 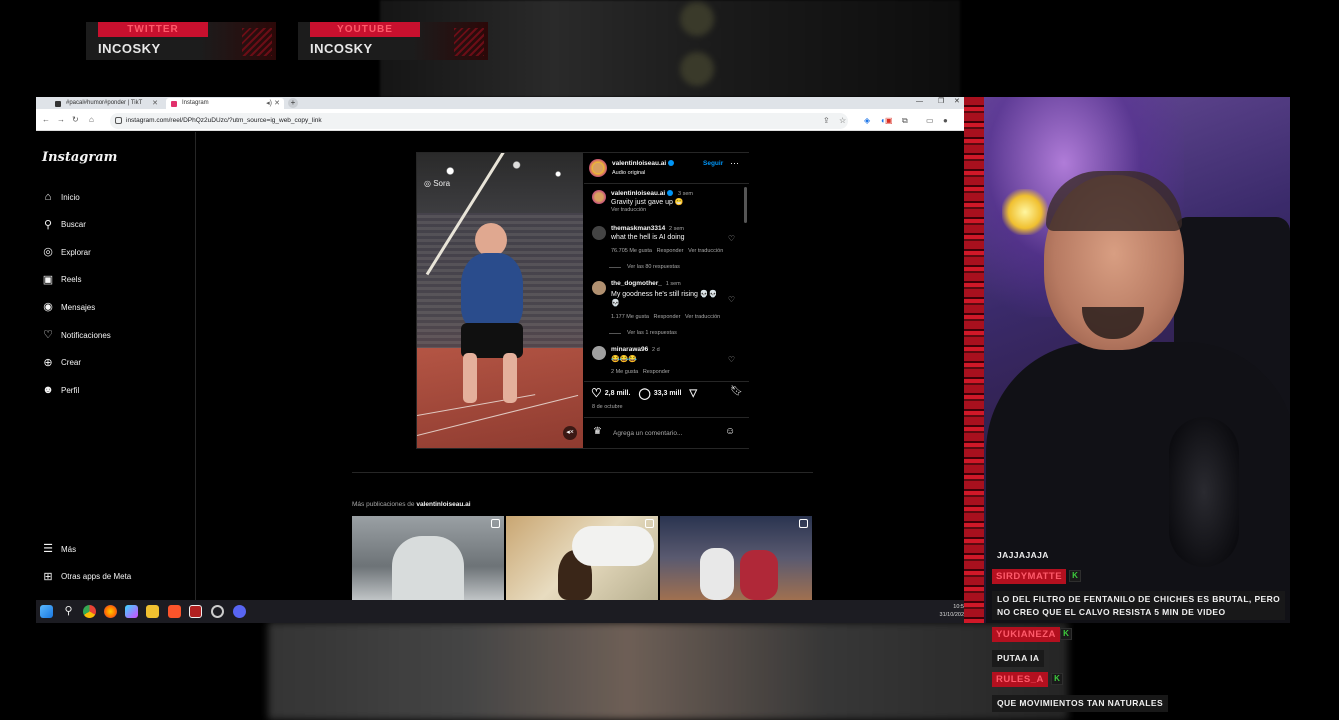 I want to click on reload-icon: ↻, so click(x=75, y=119).